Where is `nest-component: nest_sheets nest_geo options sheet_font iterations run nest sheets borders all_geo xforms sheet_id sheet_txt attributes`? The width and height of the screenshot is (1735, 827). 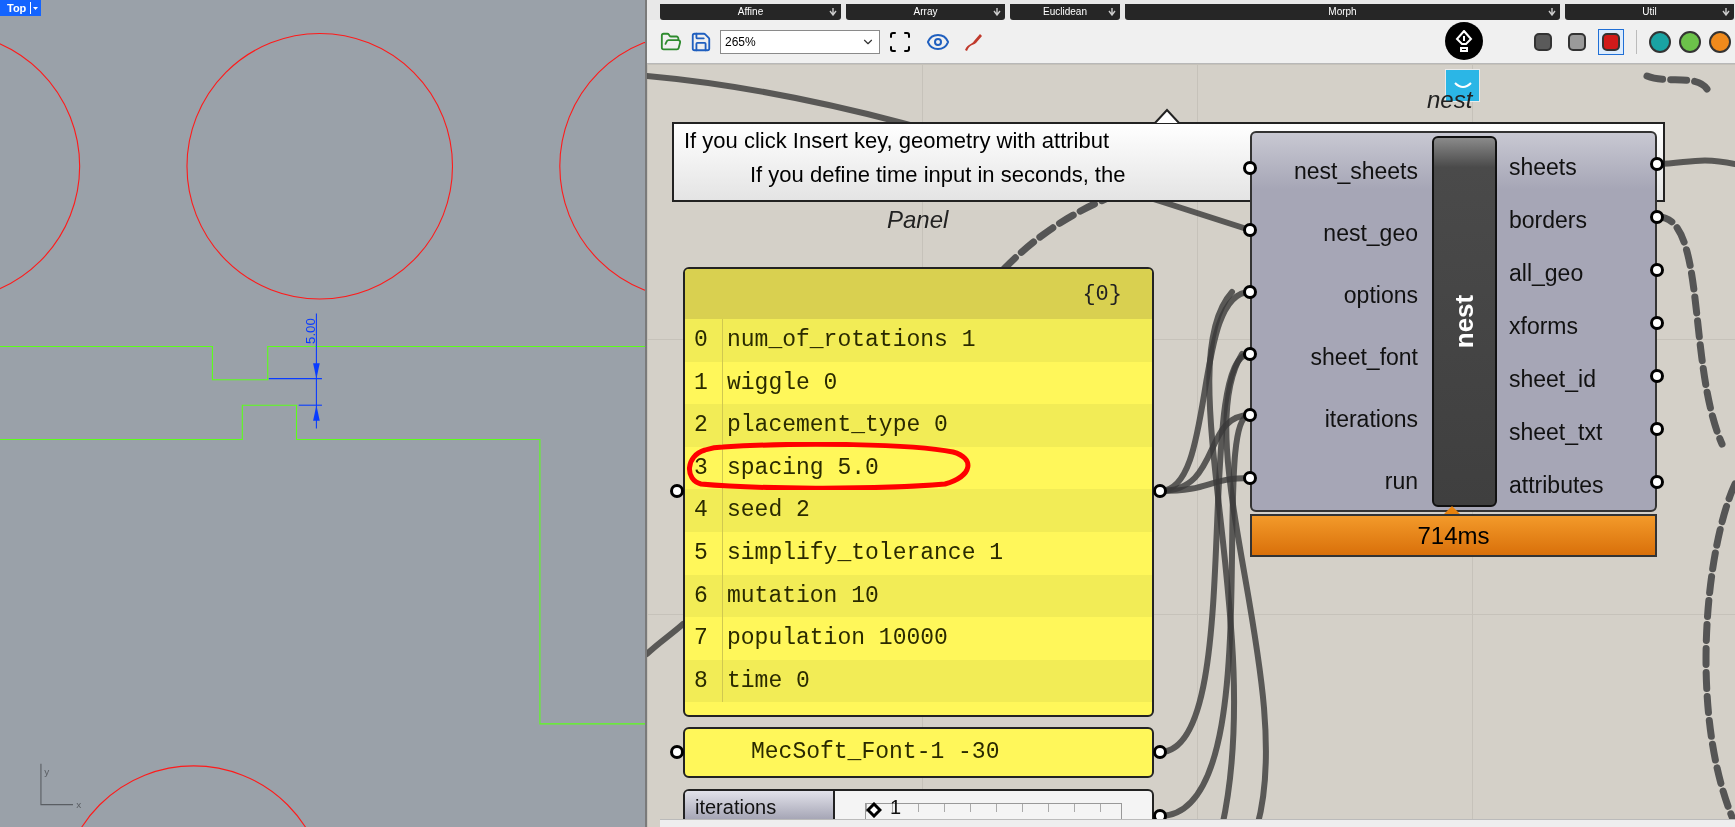
nest-component: nest_sheets nest_geo options sheet_font iterations run nest sheets borders all_geo xforms sheet_id sheet_txt attributes is located at coordinates (1453, 321).